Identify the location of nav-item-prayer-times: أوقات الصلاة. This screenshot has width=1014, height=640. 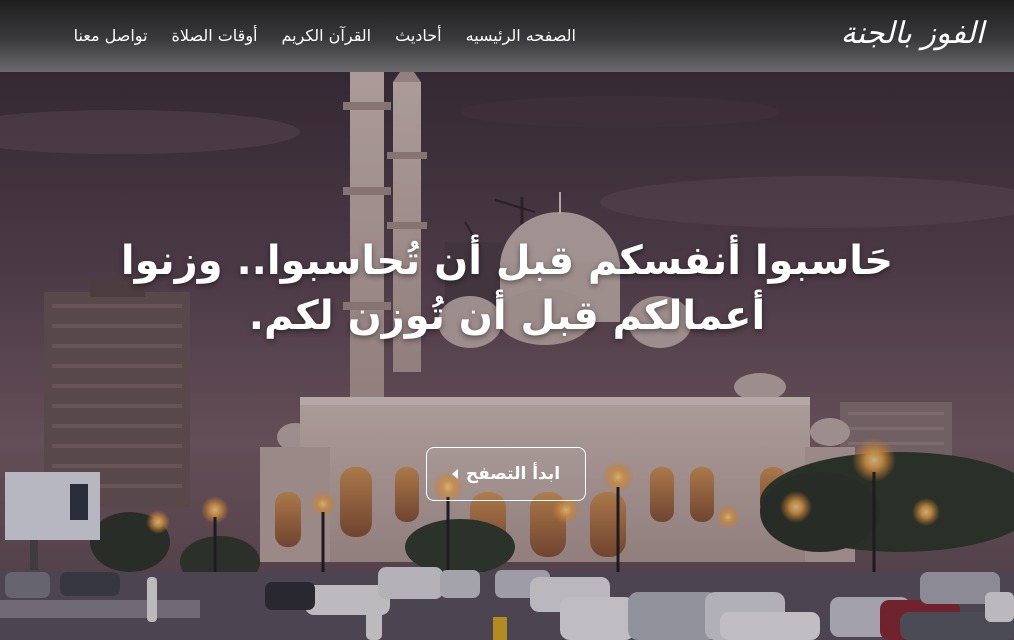
(215, 36).